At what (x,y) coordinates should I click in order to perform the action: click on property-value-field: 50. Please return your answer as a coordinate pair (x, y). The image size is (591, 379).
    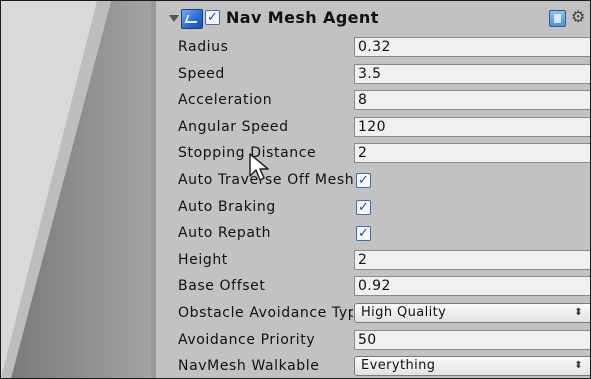
    Looking at the image, I should click on (472, 339).